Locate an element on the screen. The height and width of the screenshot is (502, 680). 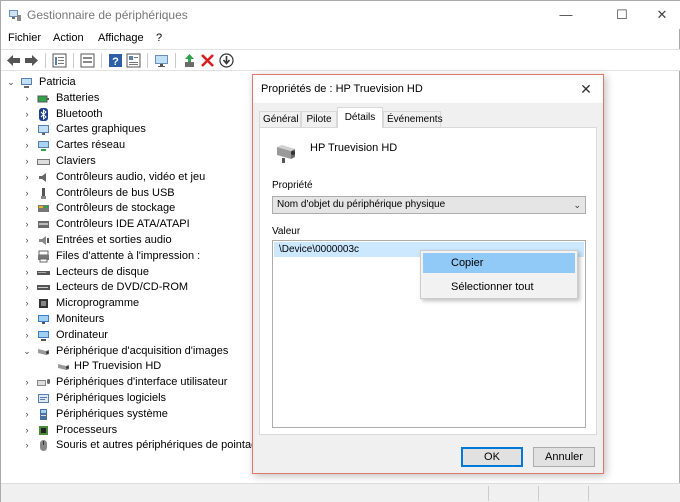
tree-item-ordinateur: › Ordinateur is located at coordinates (128, 335).